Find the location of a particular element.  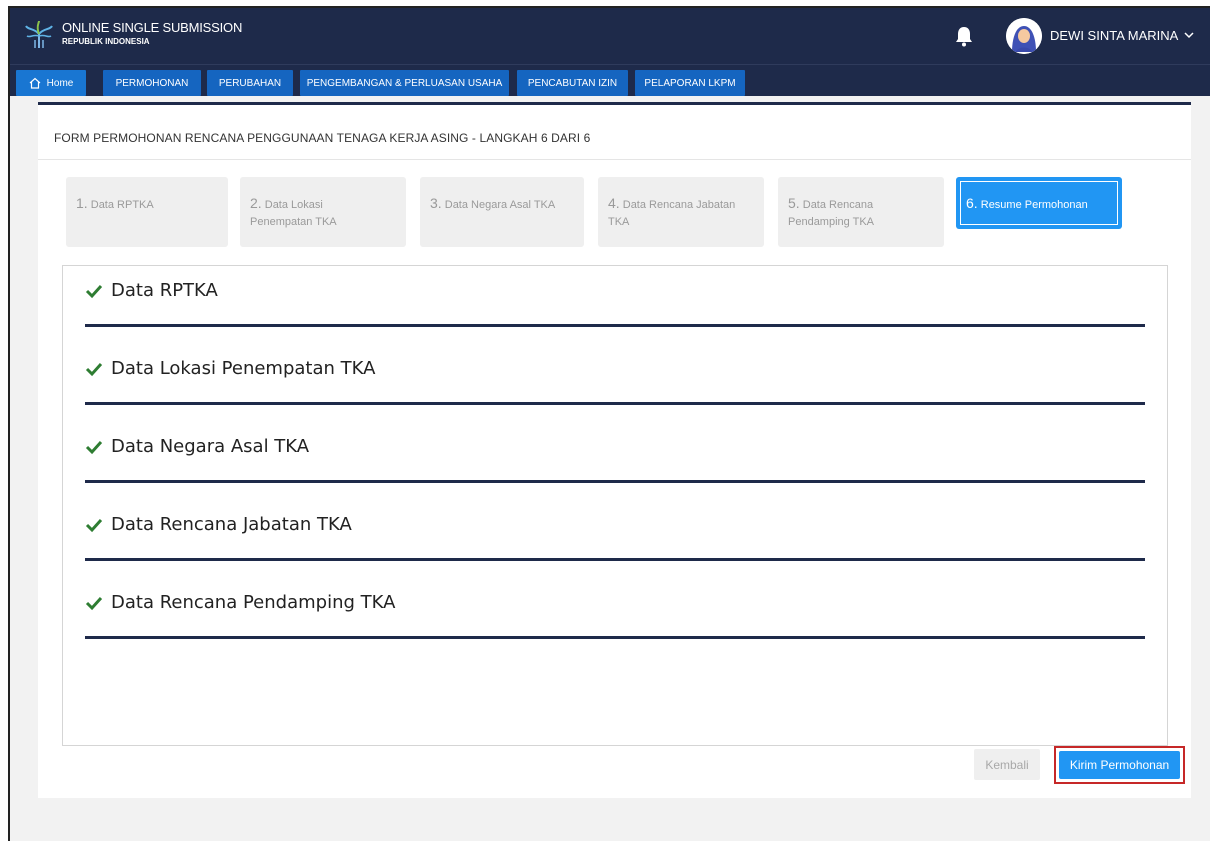

oss-logo-icon is located at coordinates (39, 35).